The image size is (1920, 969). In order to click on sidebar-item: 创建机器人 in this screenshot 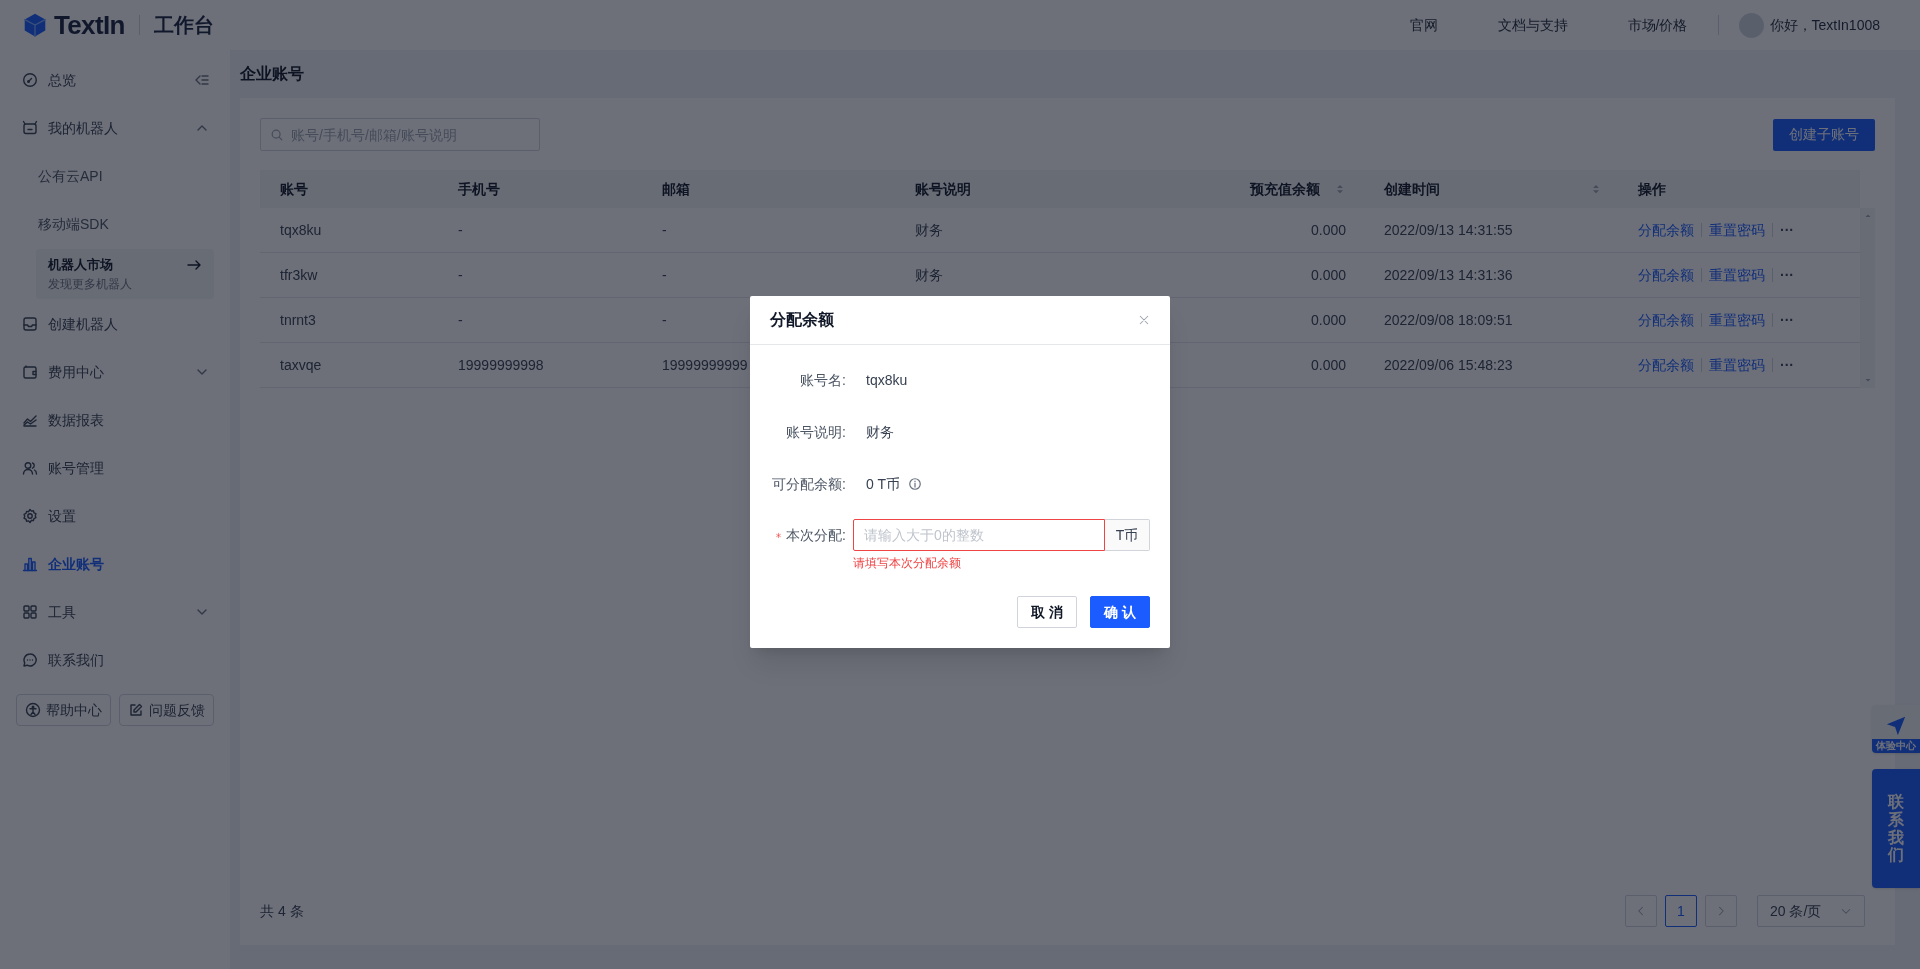, I will do `click(115, 324)`.